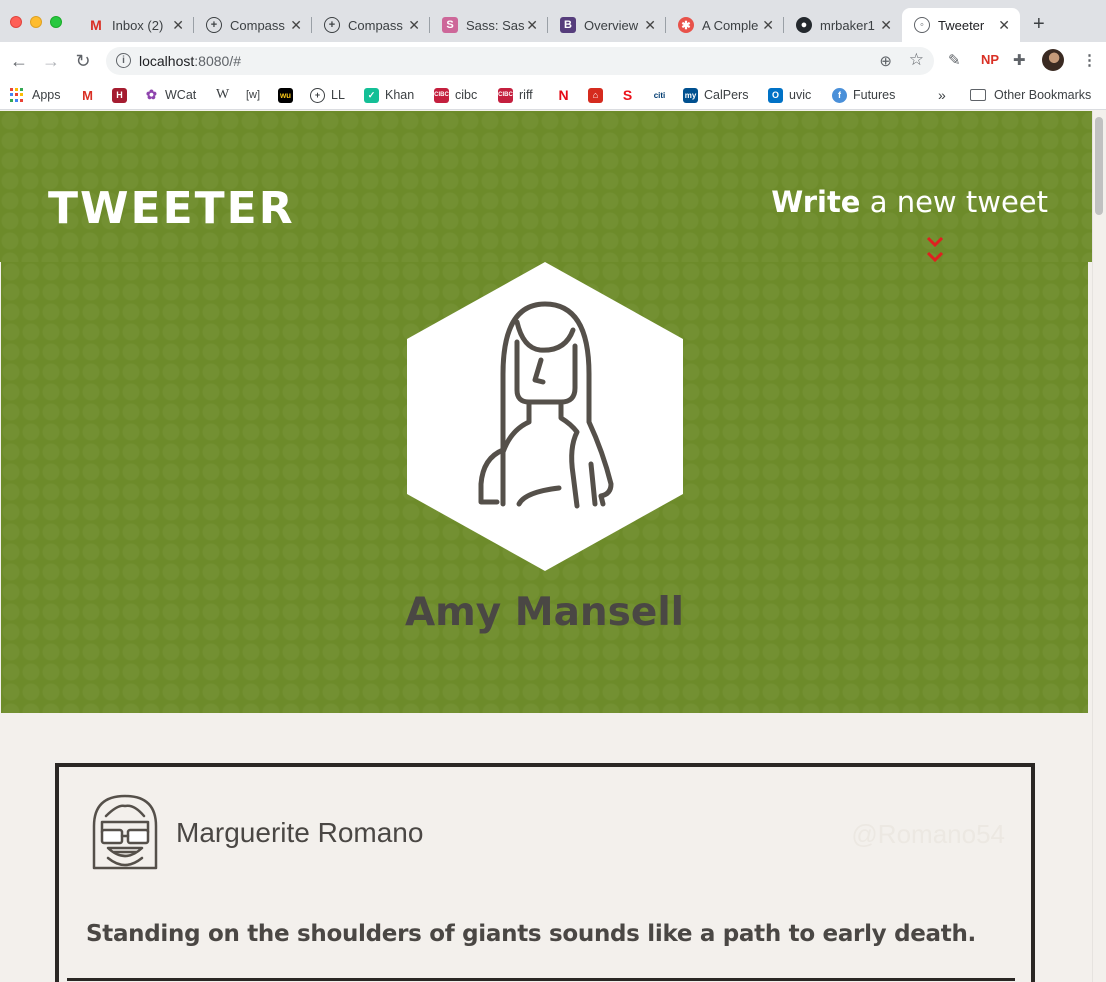 The width and height of the screenshot is (1106, 982). What do you see at coordinates (338, 95) in the screenshot?
I see `bookmark-label: LL` at bounding box center [338, 95].